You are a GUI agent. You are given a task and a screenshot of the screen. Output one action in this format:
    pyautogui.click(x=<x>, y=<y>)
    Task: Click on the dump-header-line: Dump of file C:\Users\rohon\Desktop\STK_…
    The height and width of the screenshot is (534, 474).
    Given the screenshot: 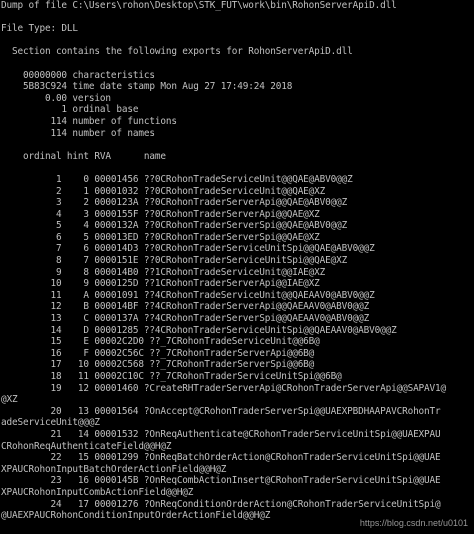 What is the action you would take?
    pyautogui.click(x=199, y=5)
    